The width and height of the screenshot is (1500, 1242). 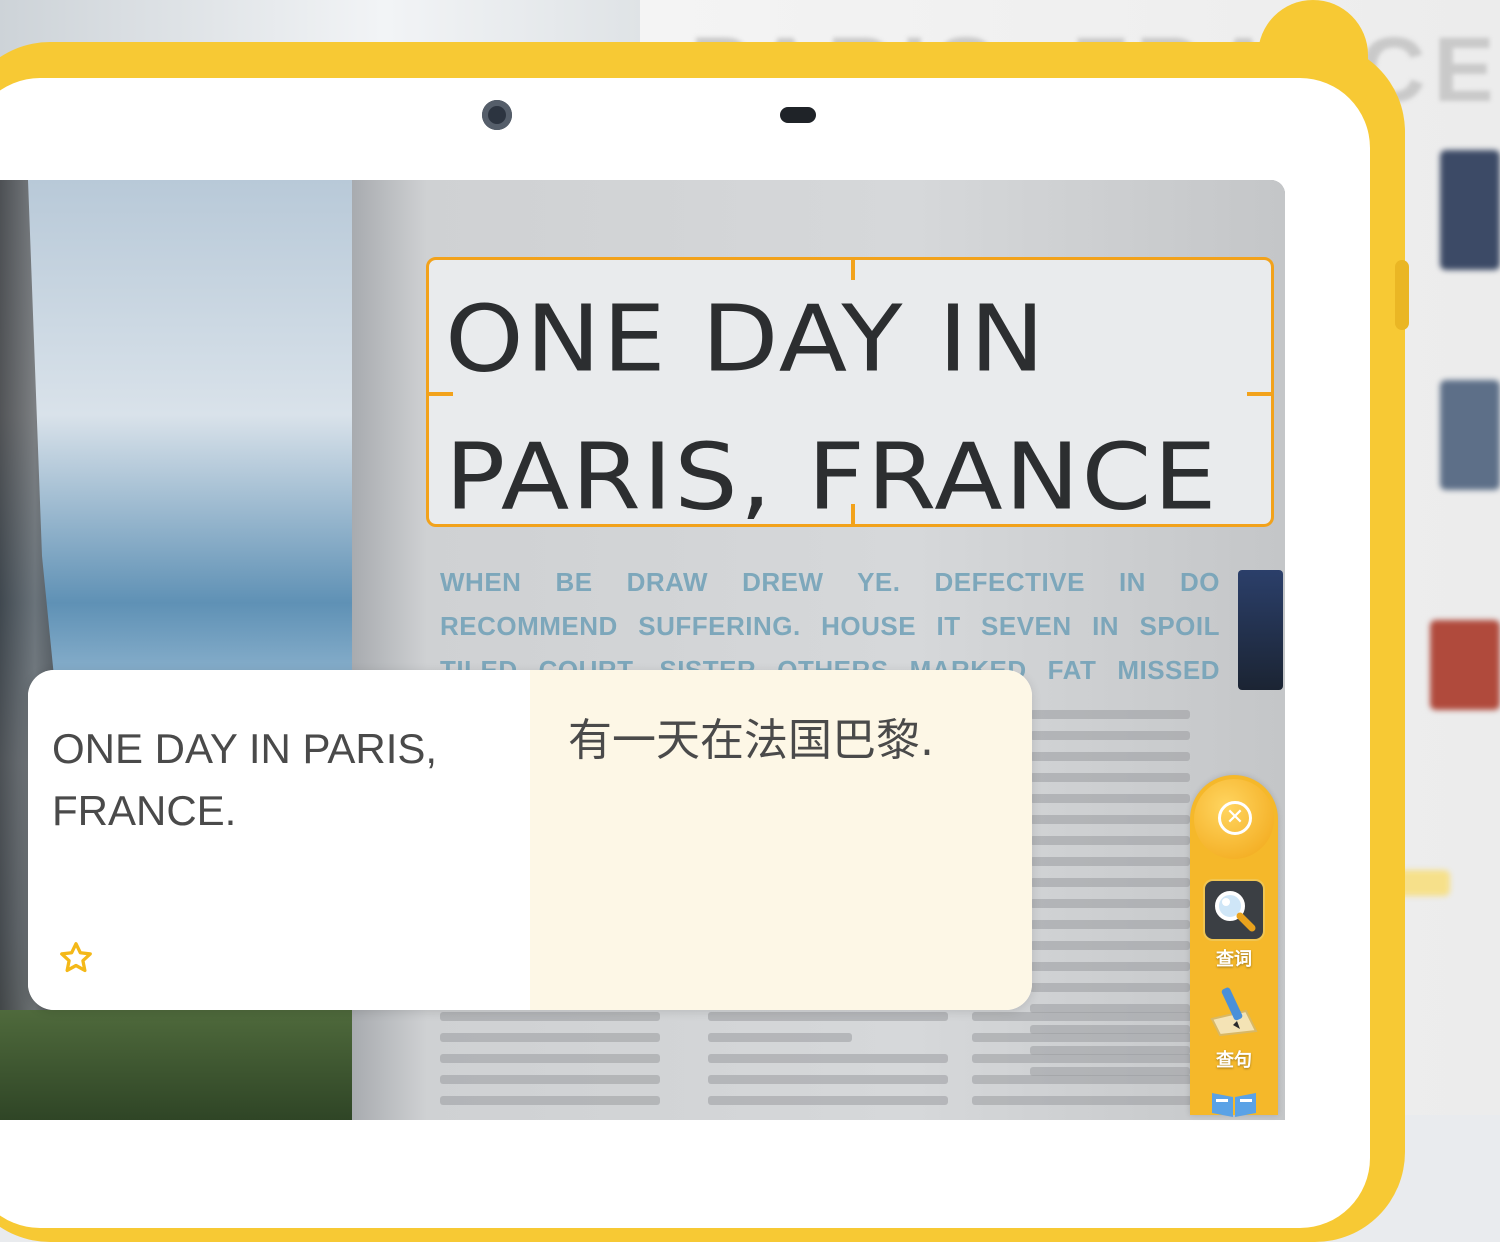 I want to click on star-outline-icon, so click(x=76, y=958).